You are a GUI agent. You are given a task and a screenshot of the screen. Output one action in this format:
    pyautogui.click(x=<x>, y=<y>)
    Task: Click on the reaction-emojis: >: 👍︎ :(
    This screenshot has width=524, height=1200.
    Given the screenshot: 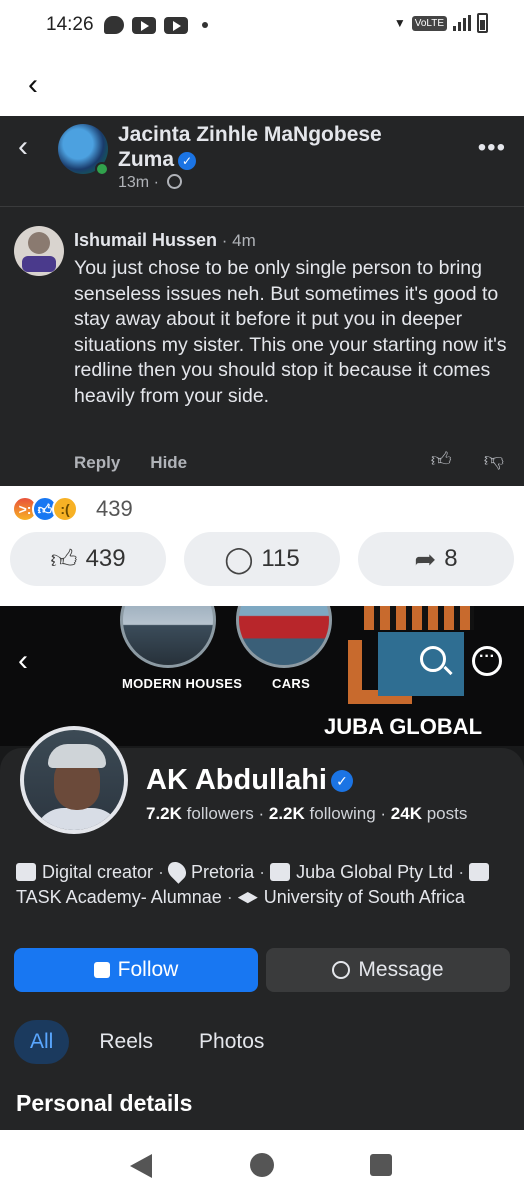 What is the action you would take?
    pyautogui.click(x=45, y=509)
    